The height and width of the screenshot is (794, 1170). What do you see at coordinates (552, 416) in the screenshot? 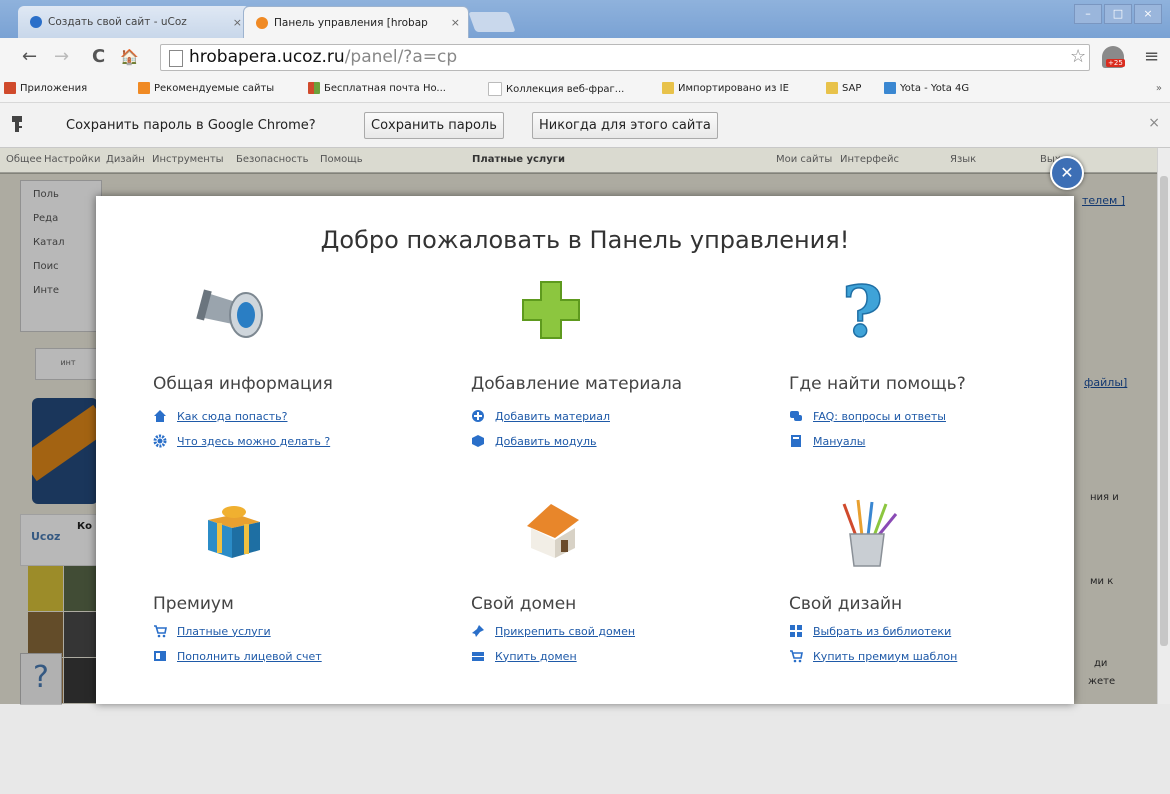
I see `link-text: Добавить материал` at bounding box center [552, 416].